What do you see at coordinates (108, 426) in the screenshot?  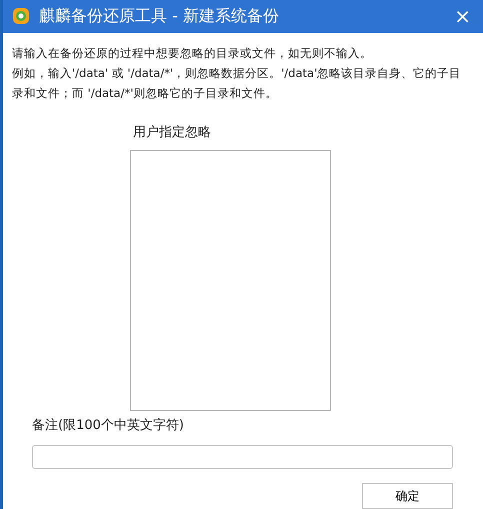 I see `note-label: 备注(限100个中英文字符)` at bounding box center [108, 426].